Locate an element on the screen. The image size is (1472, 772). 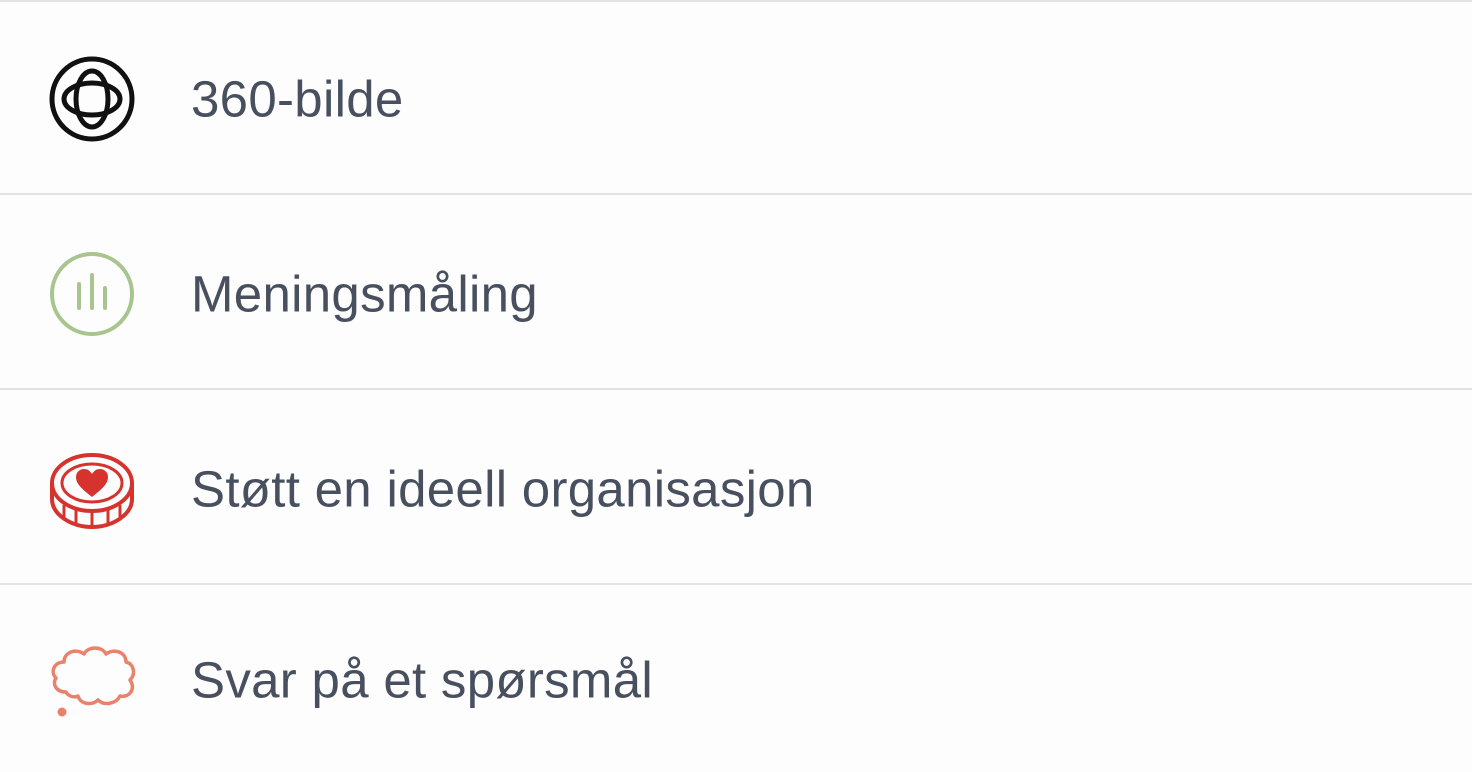
menu-item-label: 360-bilde is located at coordinates (297, 98).